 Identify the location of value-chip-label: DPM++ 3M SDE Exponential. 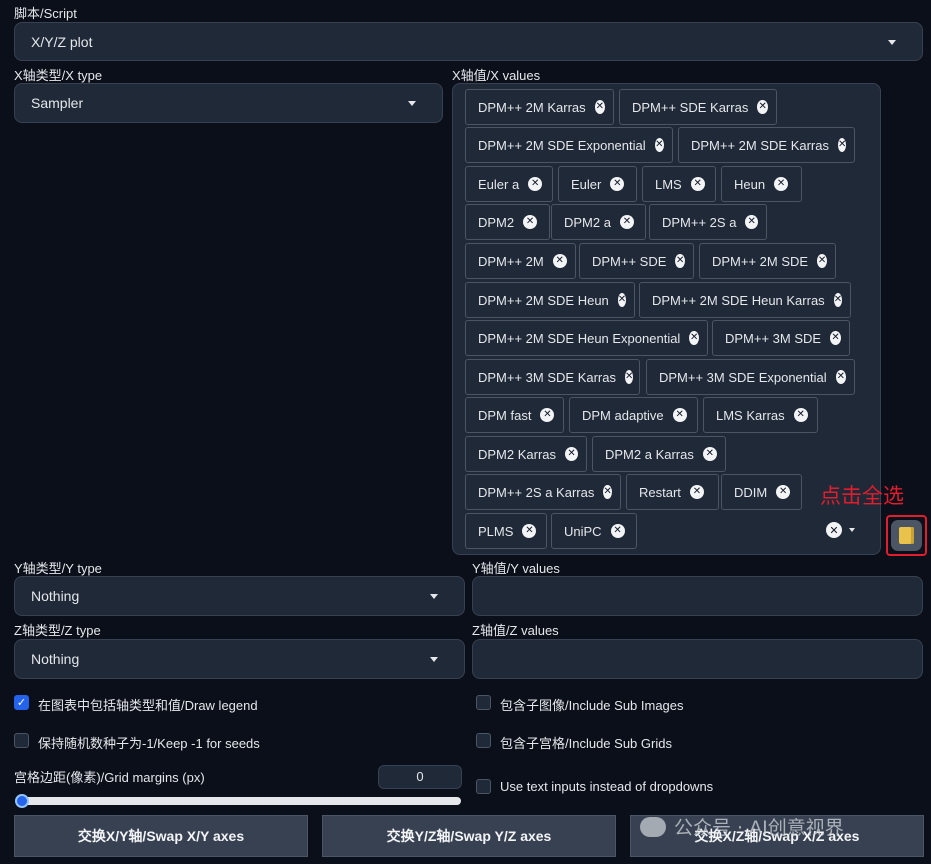
(743, 377).